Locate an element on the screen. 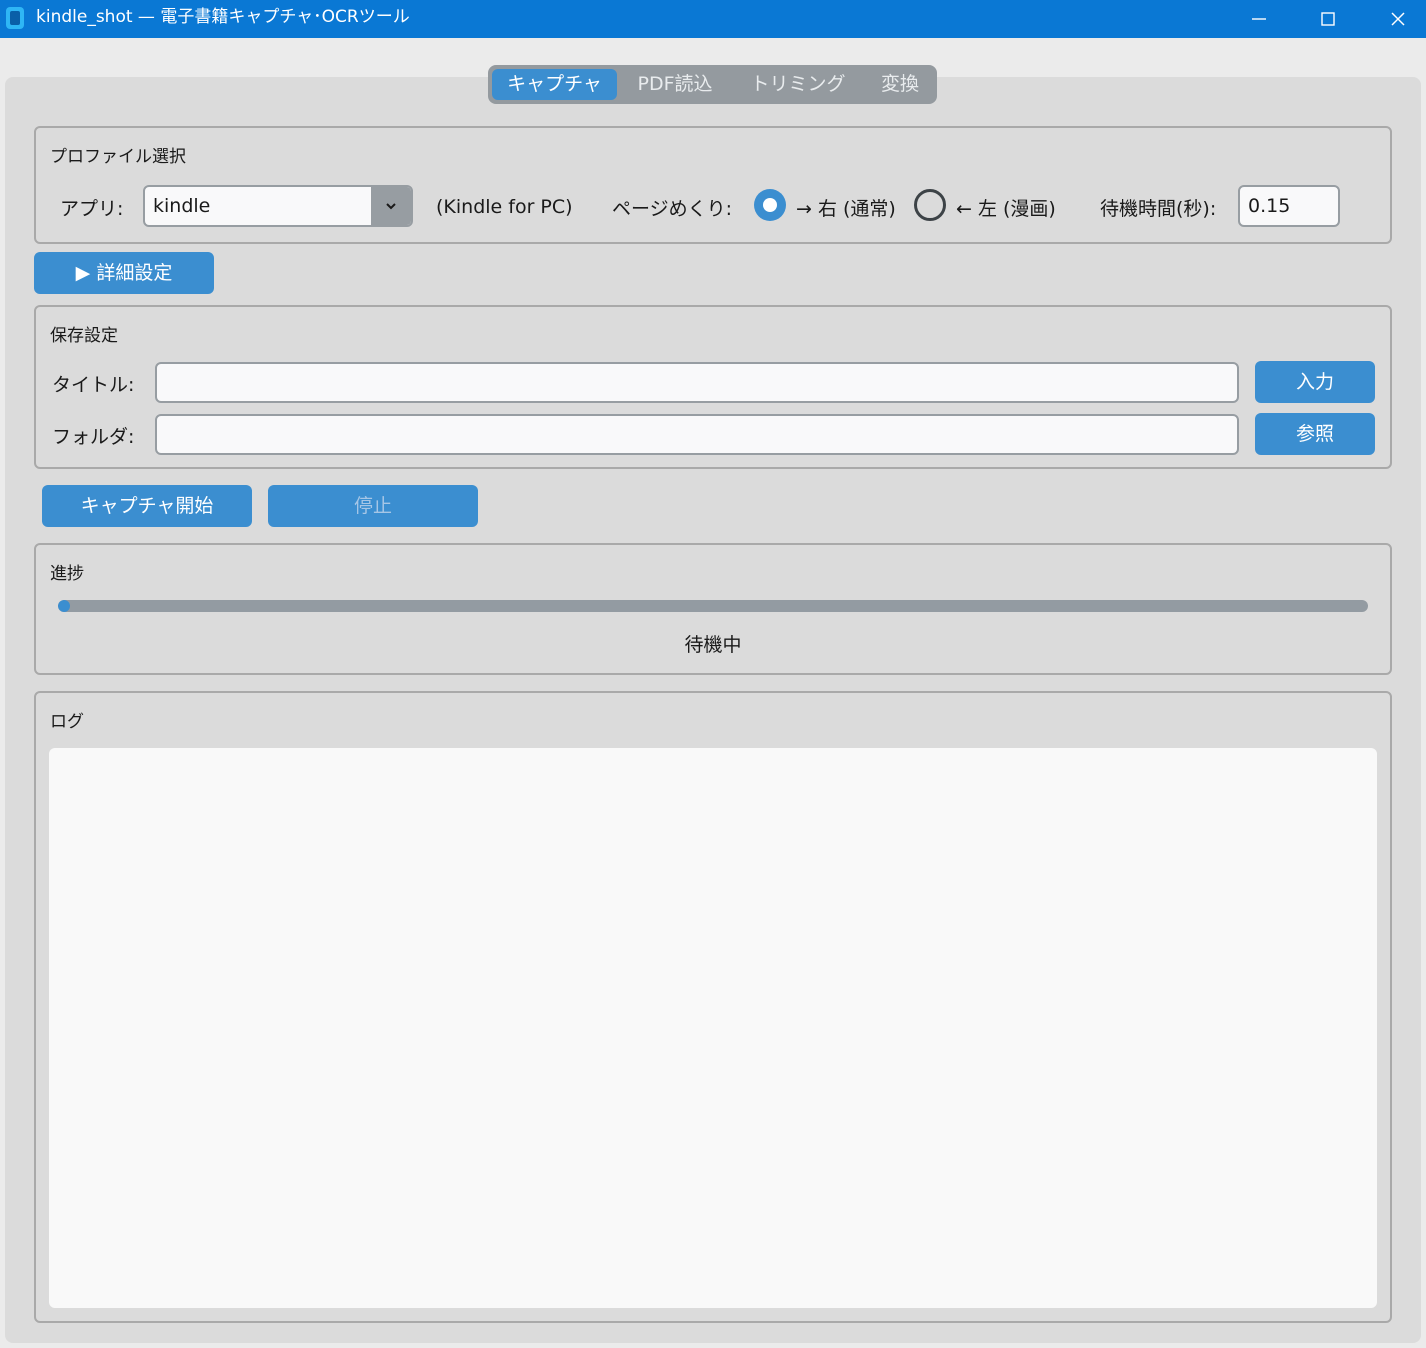 This screenshot has height=1348, width=1426. chevron-down-icon is located at coordinates (391, 206).